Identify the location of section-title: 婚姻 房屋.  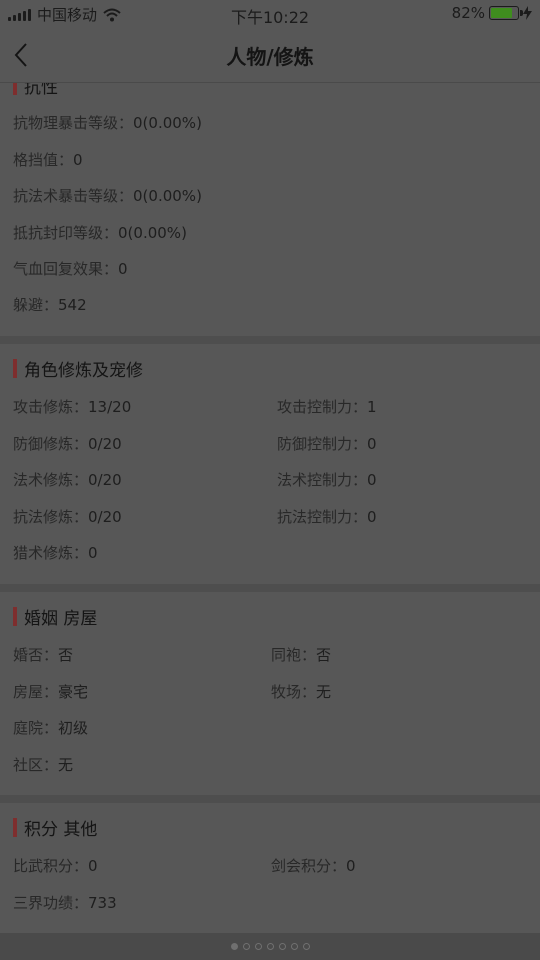
(61, 618).